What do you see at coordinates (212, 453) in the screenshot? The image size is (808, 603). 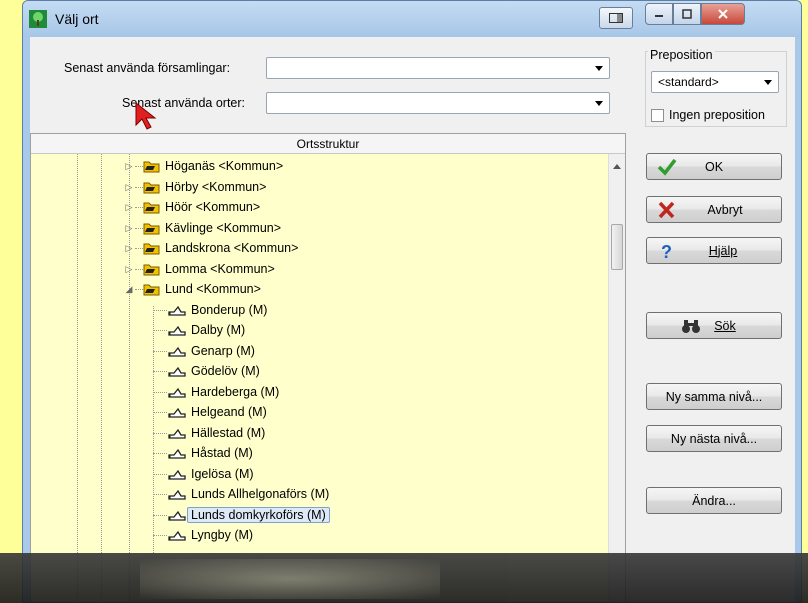 I see `tree-node-parish: Håstad (M)` at bounding box center [212, 453].